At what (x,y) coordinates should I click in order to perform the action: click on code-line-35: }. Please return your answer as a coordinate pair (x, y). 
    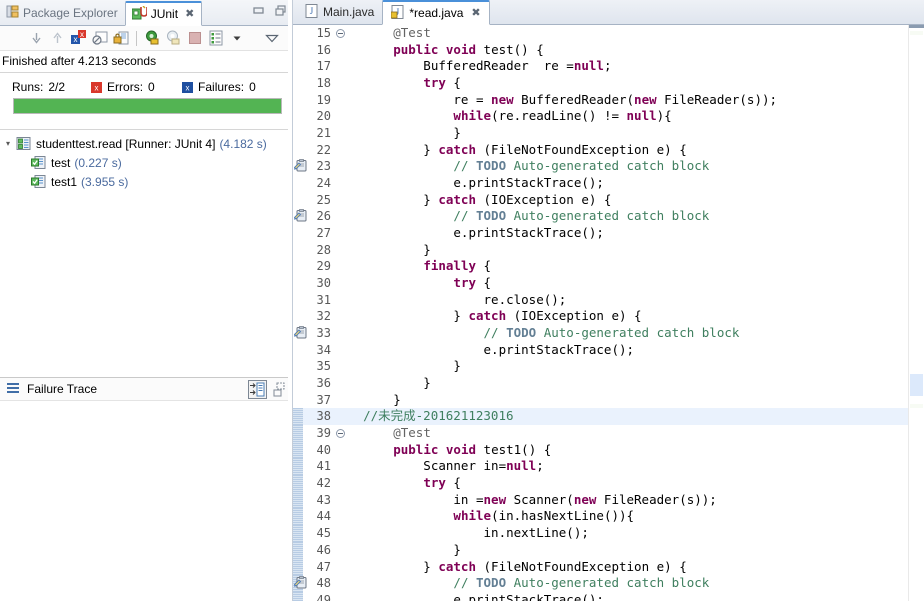
    Looking at the image, I should click on (620, 366).